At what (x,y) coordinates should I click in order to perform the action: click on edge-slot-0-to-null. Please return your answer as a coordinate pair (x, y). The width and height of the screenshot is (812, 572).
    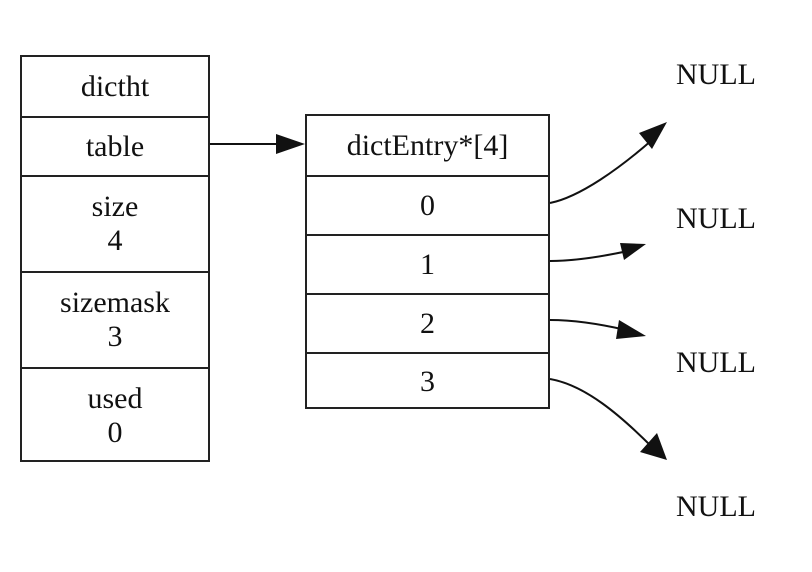
    Looking at the image, I should click on (601, 171).